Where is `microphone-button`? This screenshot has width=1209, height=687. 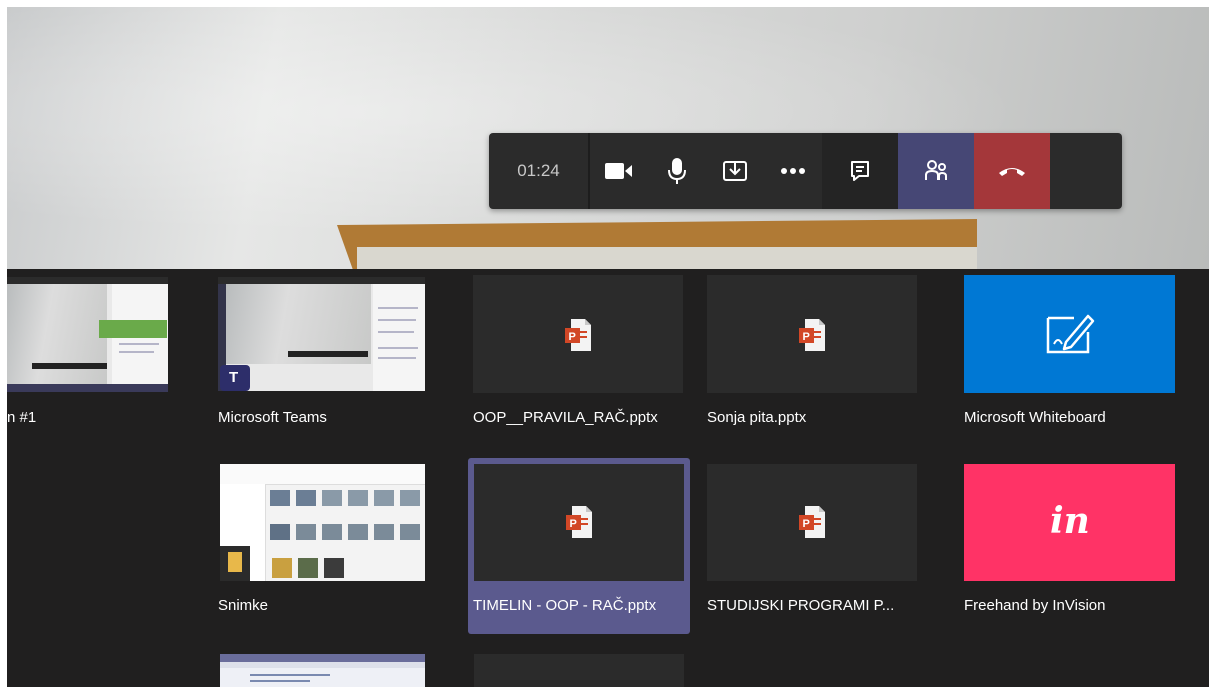
microphone-button is located at coordinates (677, 171).